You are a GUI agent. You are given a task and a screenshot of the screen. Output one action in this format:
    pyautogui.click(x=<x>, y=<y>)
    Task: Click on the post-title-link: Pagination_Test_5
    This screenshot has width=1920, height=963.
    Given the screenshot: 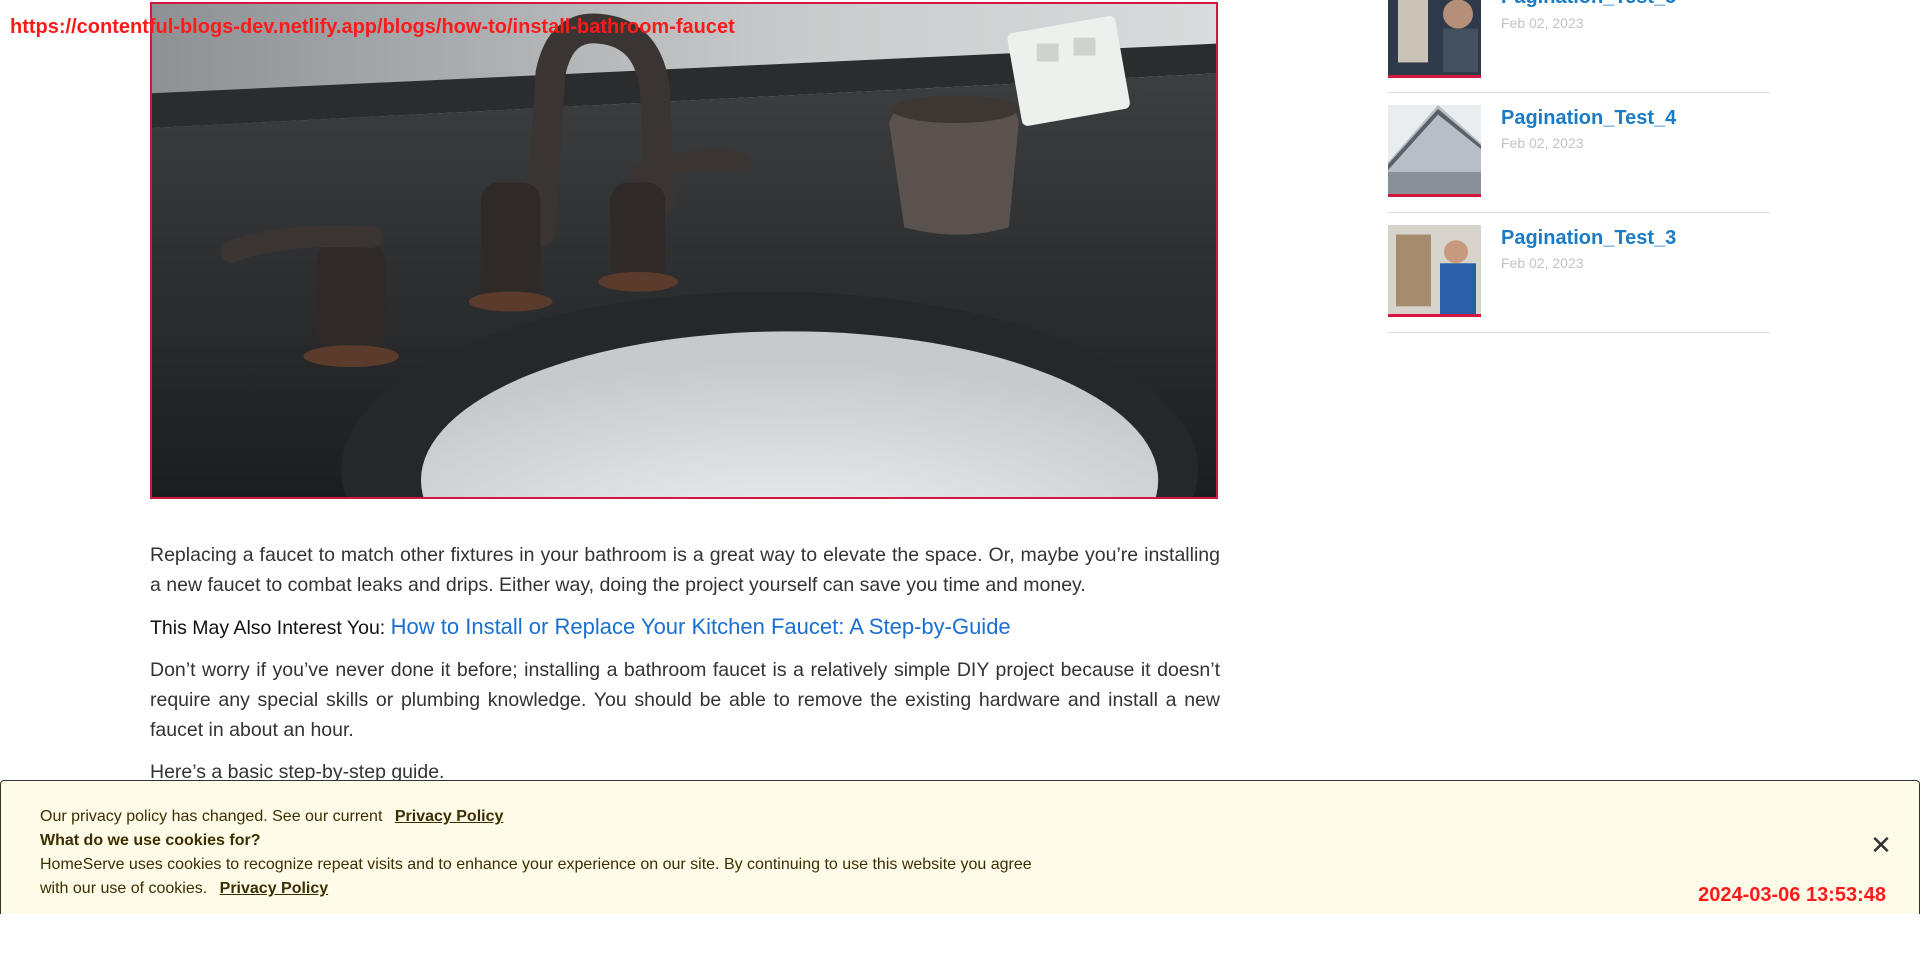 What is the action you would take?
    pyautogui.click(x=1588, y=4)
    